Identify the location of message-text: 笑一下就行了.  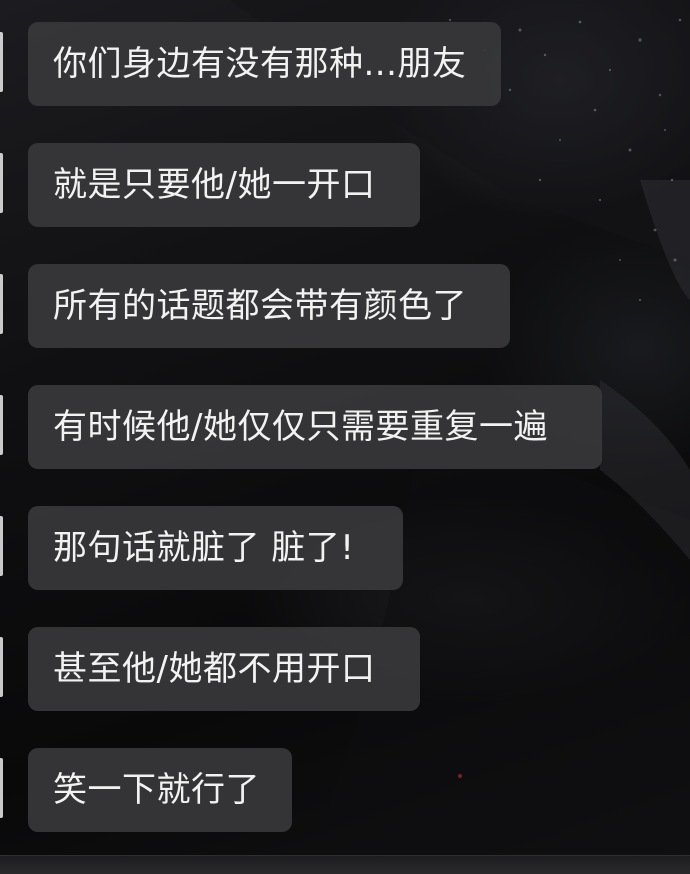
(156, 790).